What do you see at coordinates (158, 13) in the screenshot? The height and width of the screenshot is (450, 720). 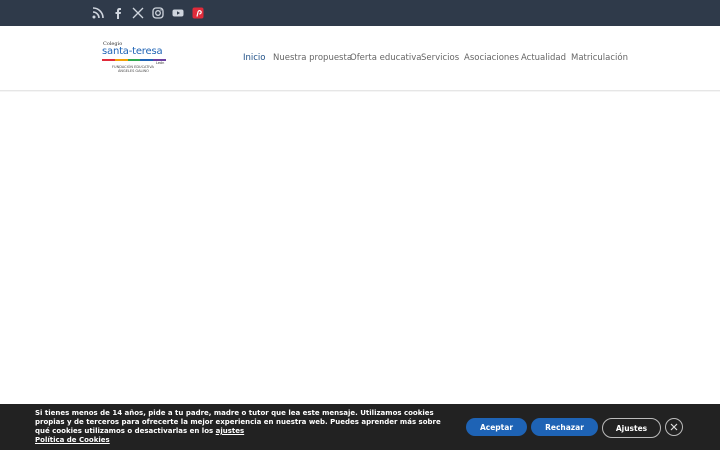 I see `instagram-icon` at bounding box center [158, 13].